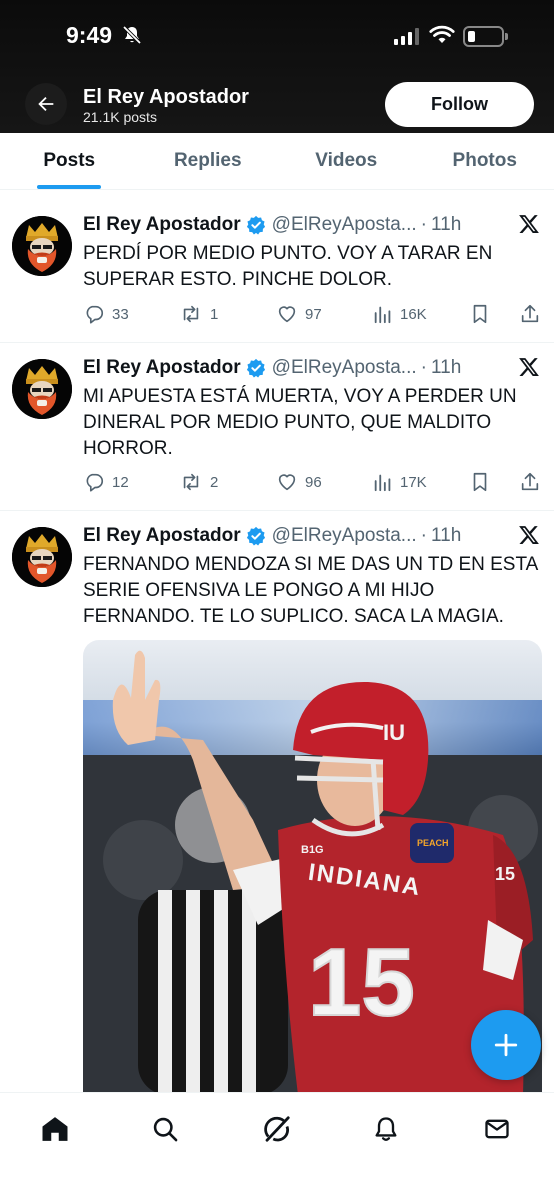 This screenshot has height=1200, width=554. I want to click on nav-search, so click(165, 1129).